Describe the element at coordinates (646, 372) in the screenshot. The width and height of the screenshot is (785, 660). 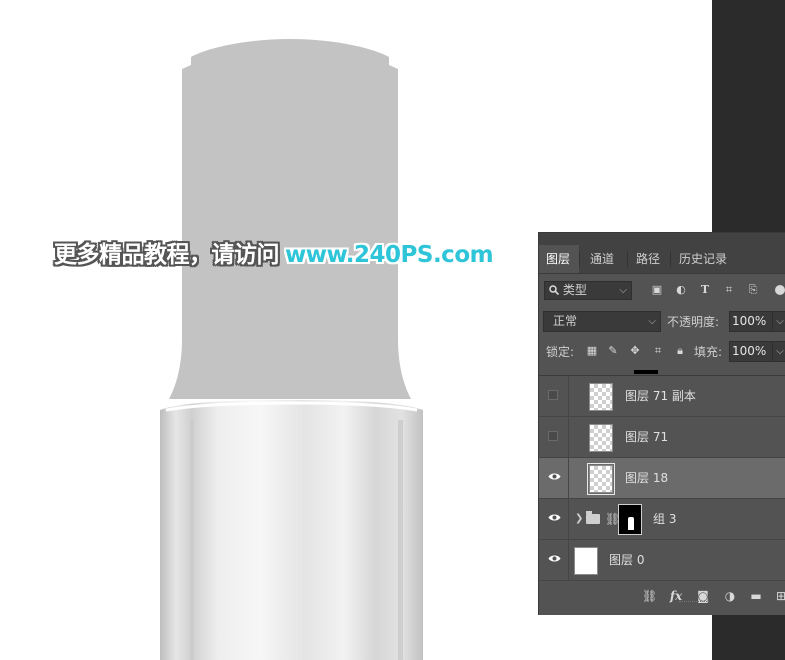
I see `scroll-indicator` at that location.